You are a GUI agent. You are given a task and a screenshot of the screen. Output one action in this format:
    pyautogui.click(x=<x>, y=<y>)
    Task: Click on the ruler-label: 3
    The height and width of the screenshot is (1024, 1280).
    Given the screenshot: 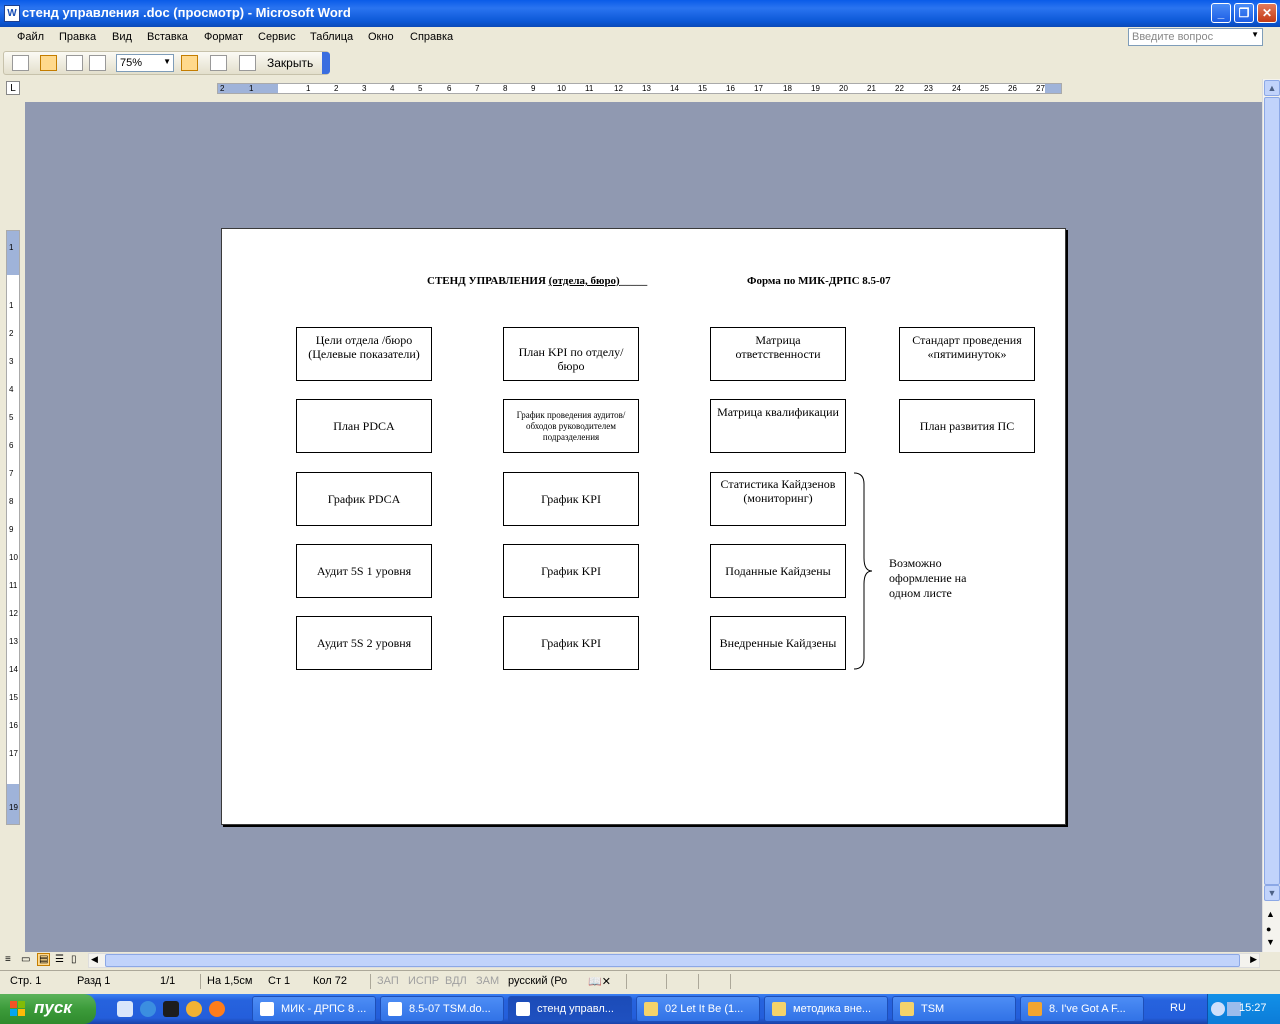 What is the action you would take?
    pyautogui.click(x=11, y=361)
    